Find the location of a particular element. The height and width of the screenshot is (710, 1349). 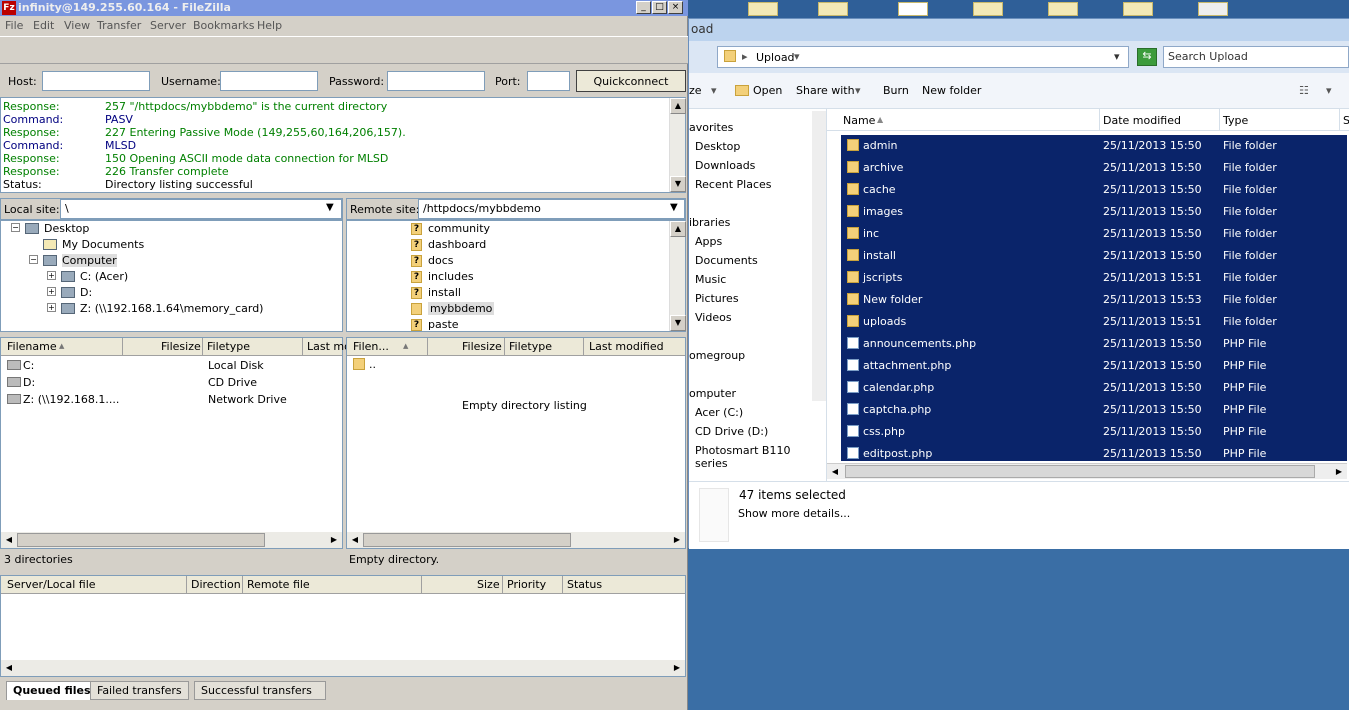

column-status: Status is located at coordinates (584, 584).